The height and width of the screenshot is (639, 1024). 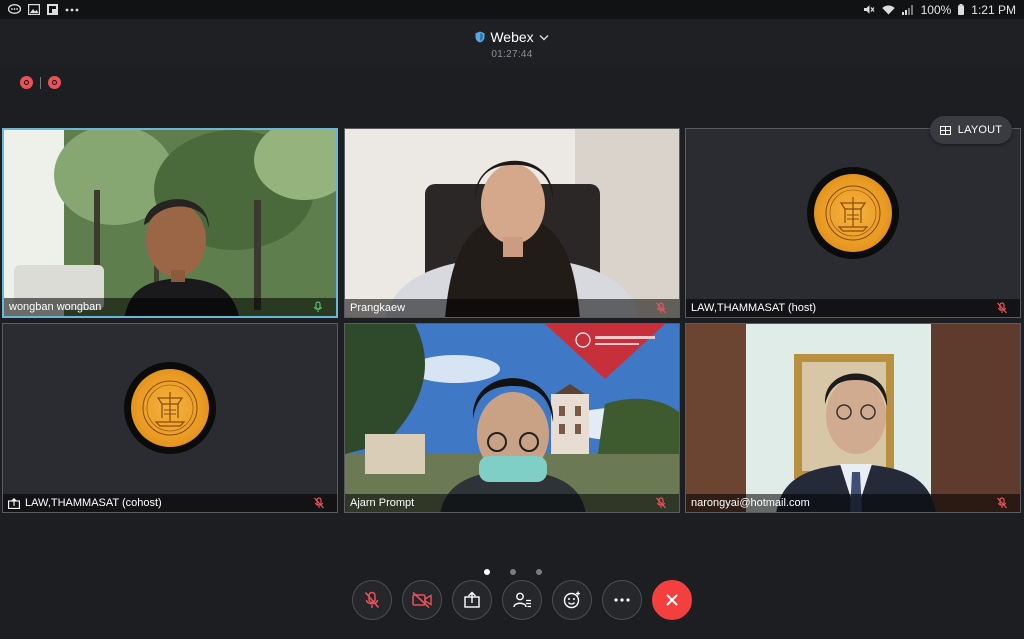 What do you see at coordinates (93, 503) in the screenshot?
I see `participant-name: LAW,THAMMASAT (cohost)` at bounding box center [93, 503].